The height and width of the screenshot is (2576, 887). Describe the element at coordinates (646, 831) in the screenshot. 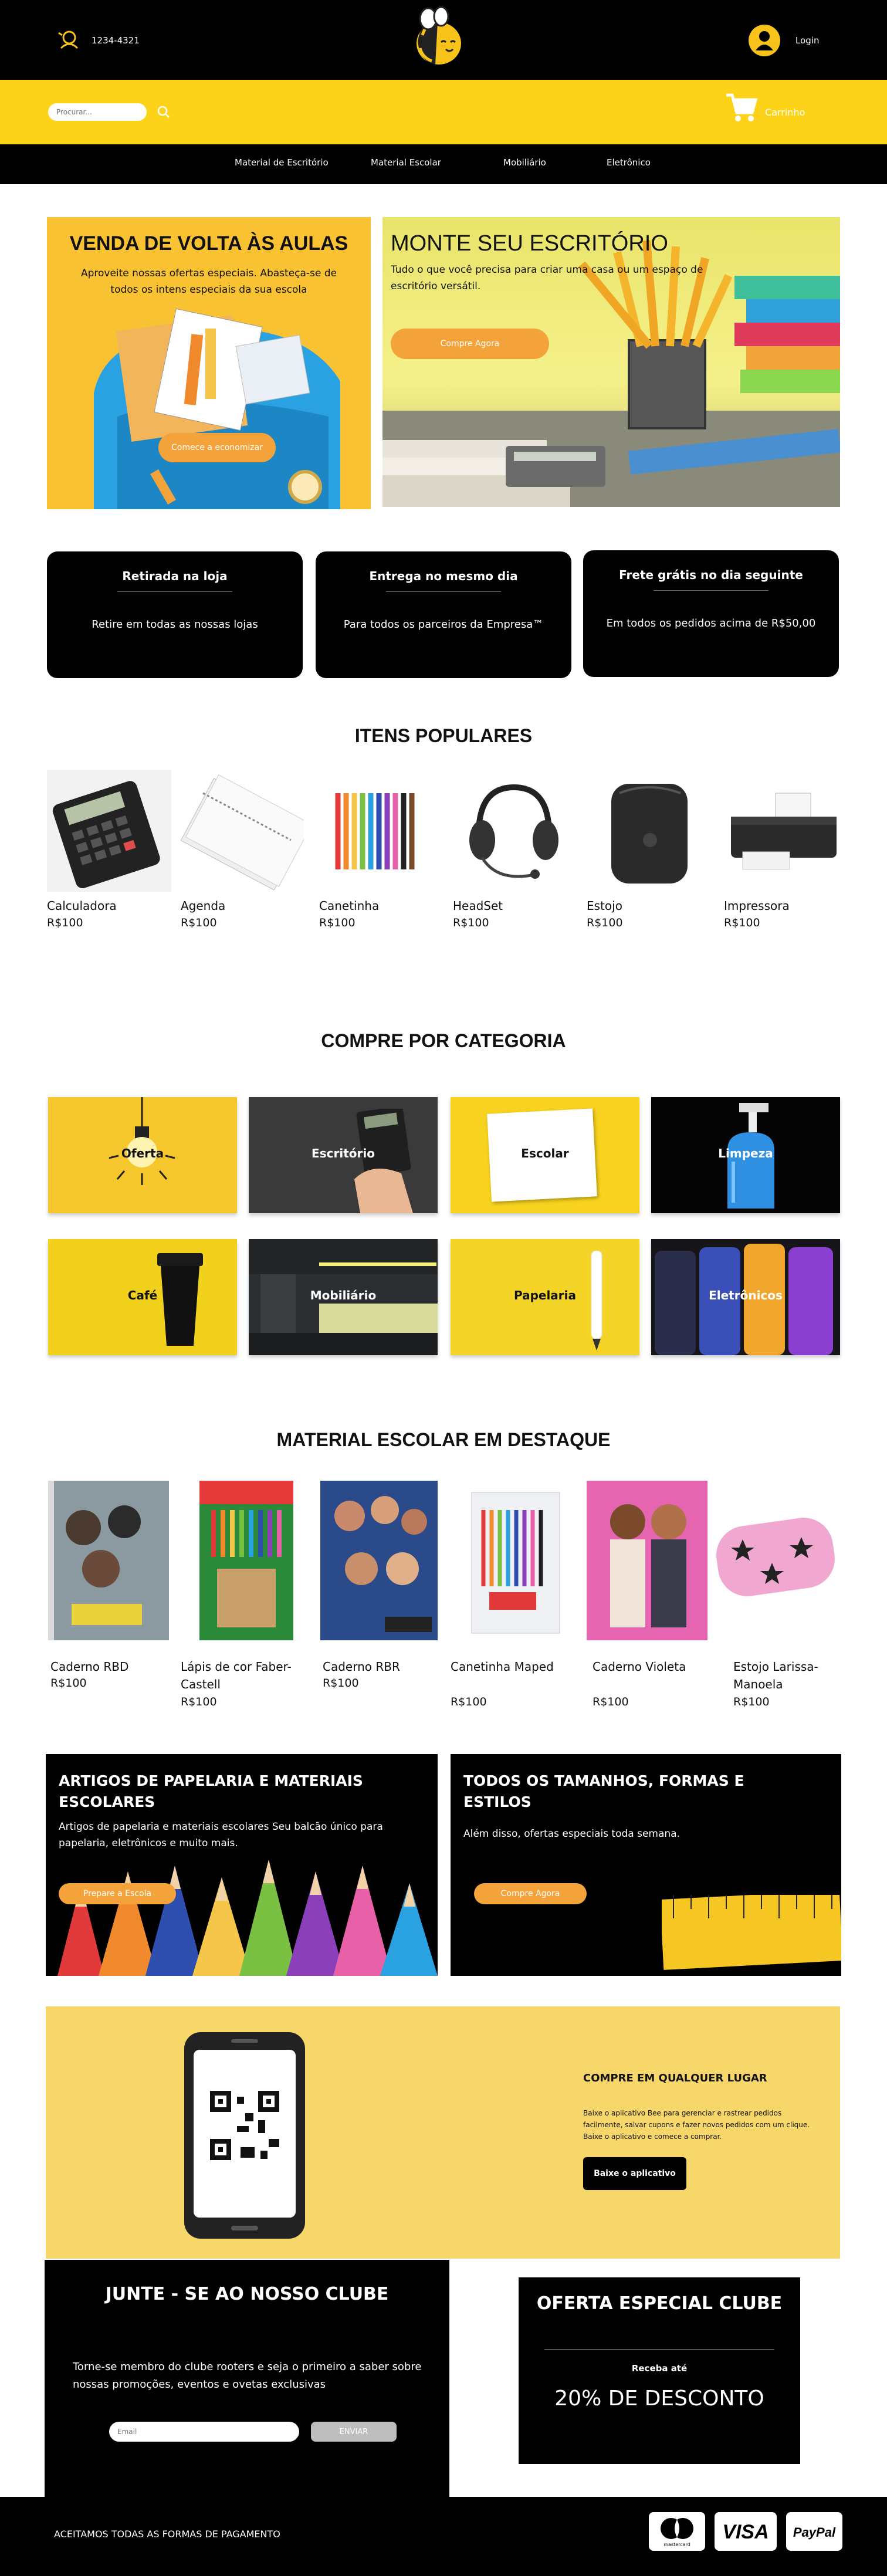

I see `product-image-pencil-case` at that location.